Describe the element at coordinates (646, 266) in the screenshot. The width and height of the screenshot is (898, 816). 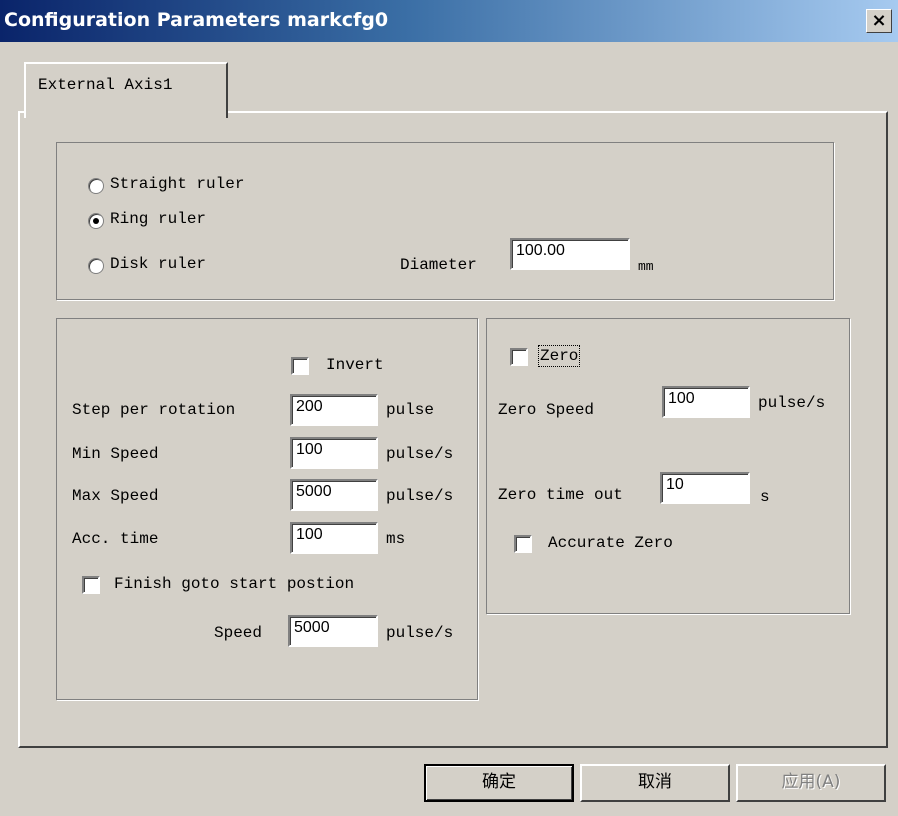
I see `diameter-unit: mm` at that location.